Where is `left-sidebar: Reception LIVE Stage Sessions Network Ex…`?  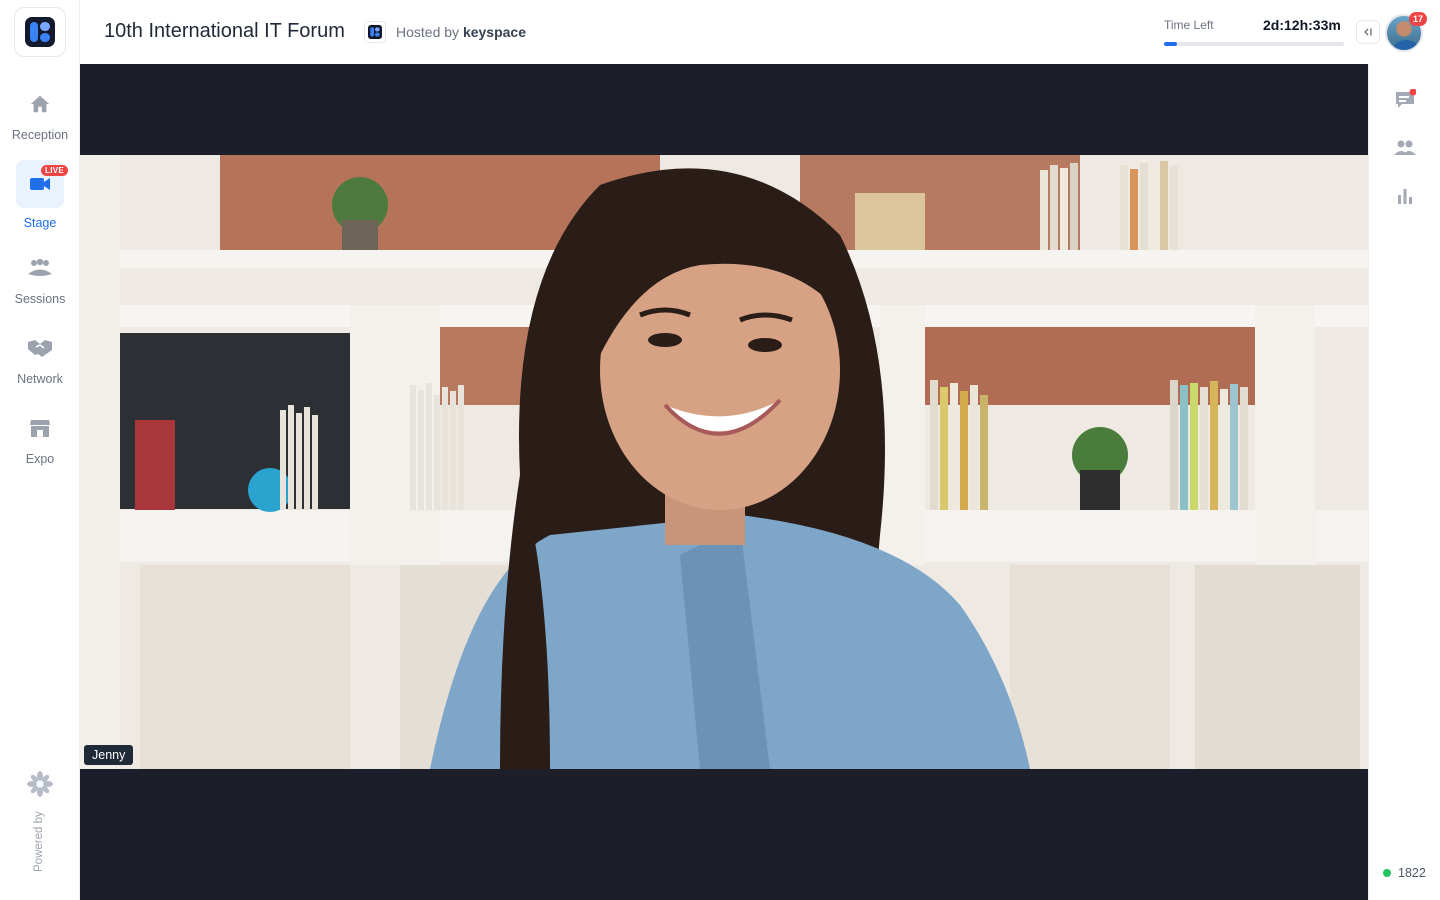
left-sidebar: Reception LIVE Stage Sessions Network Ex… is located at coordinates (40, 450).